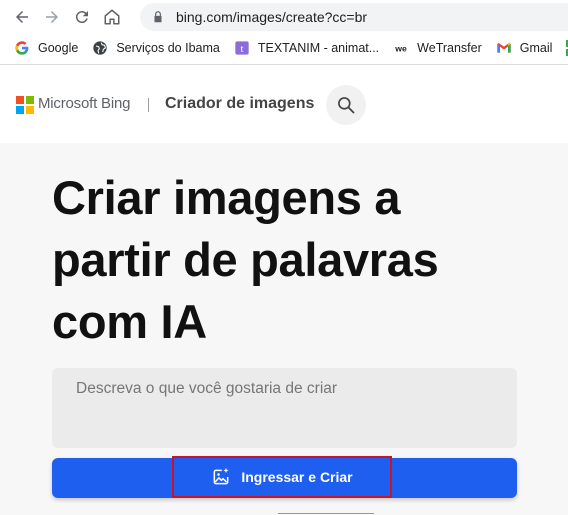 The image size is (568, 515). I want to click on svg-text: t, so click(241, 49).